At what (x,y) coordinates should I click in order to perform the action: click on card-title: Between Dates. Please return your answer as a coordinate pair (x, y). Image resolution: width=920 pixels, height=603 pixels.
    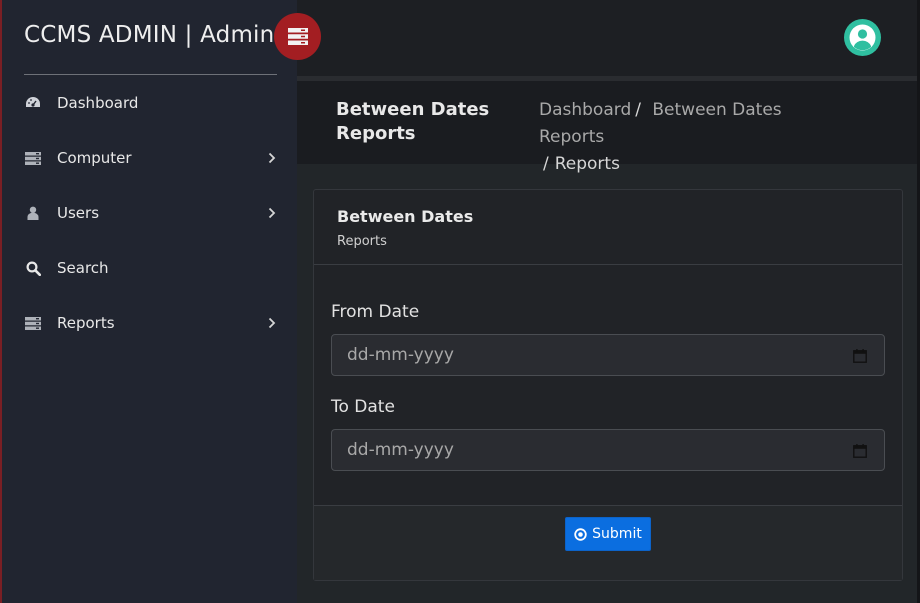
    Looking at the image, I should click on (405, 216).